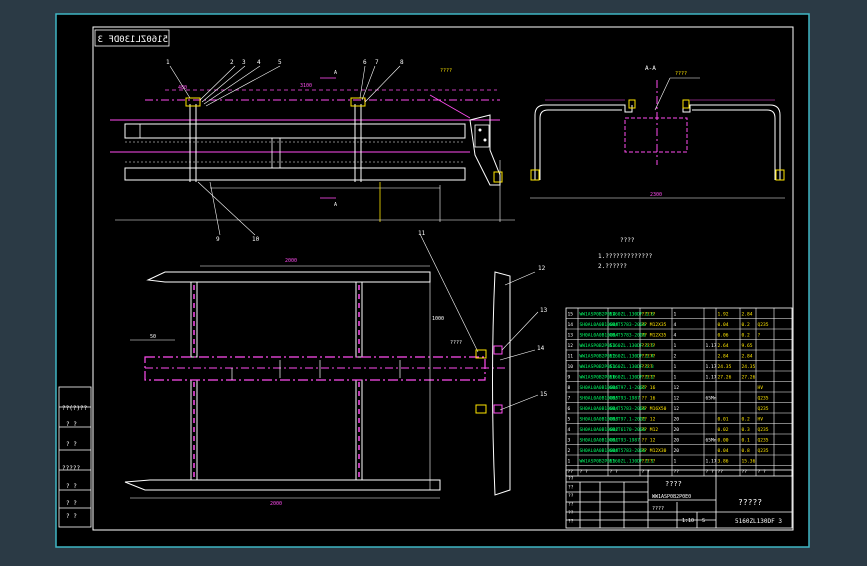 This screenshot has height=566, width=867. Describe the element at coordinates (703, 521) in the screenshot. I see `stage-label: S` at that location.